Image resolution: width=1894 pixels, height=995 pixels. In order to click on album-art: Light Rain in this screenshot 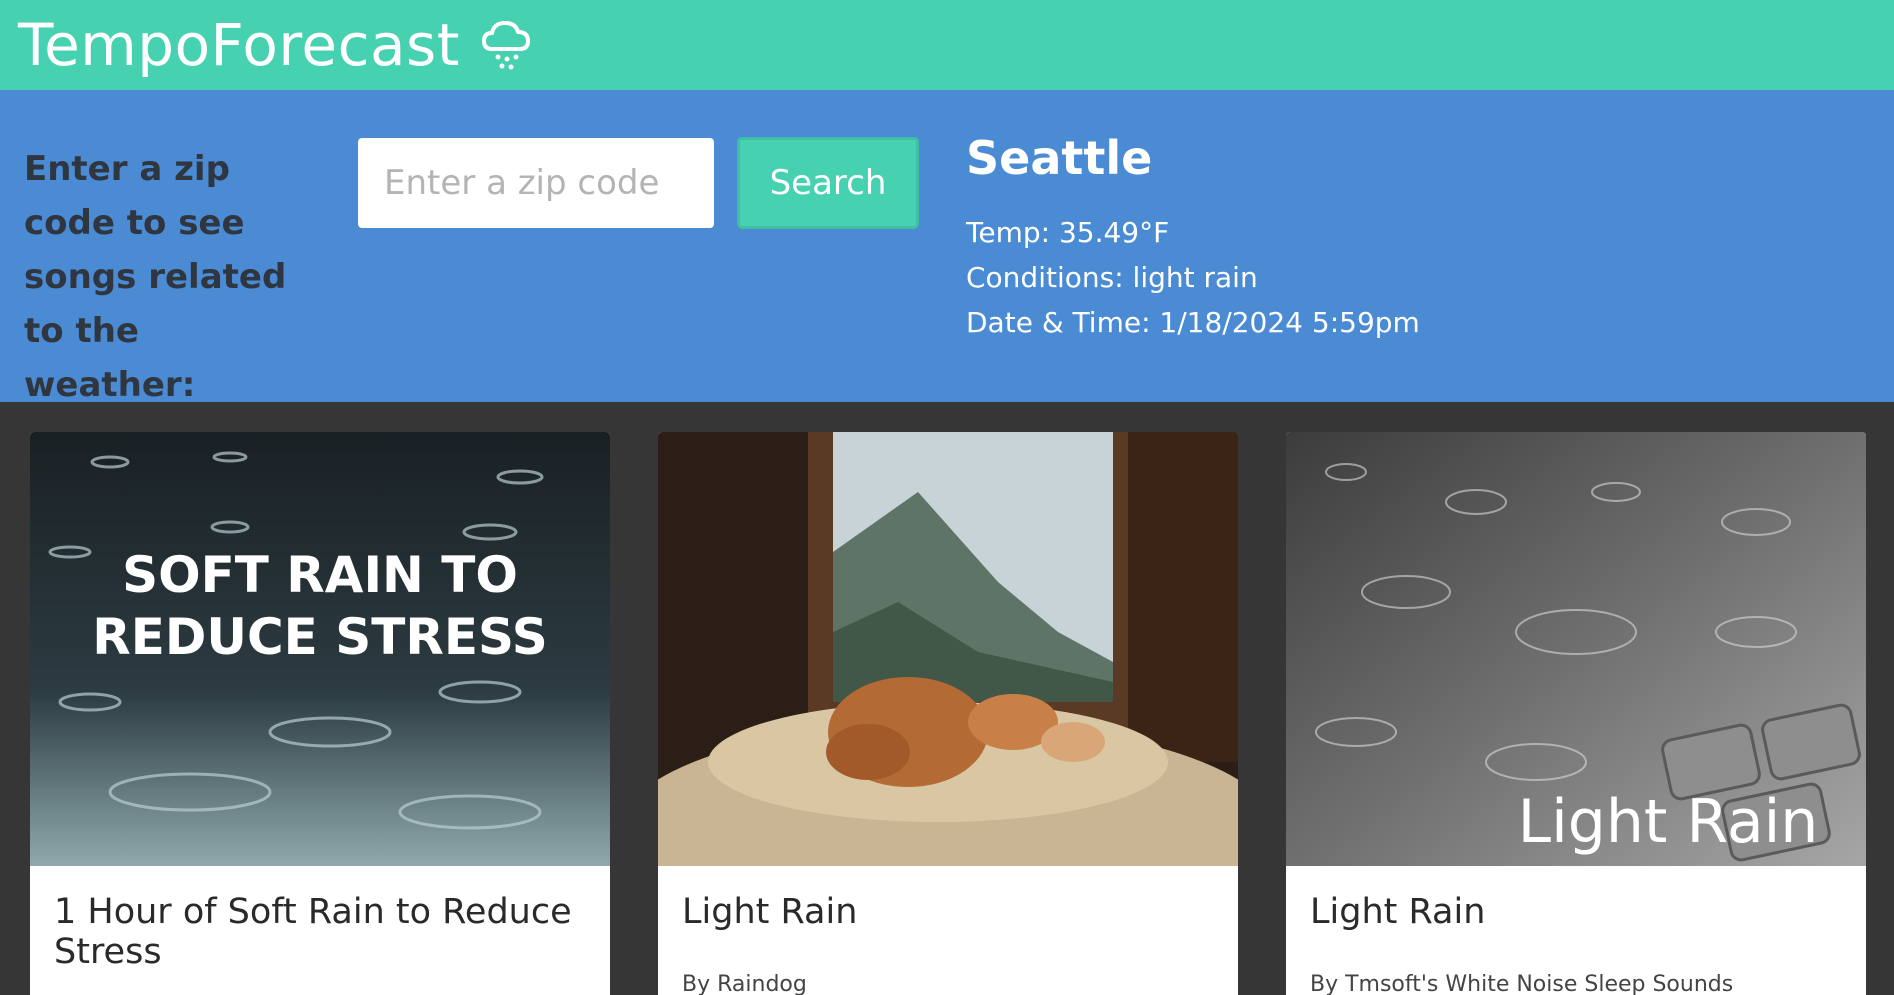, I will do `click(1576, 649)`.